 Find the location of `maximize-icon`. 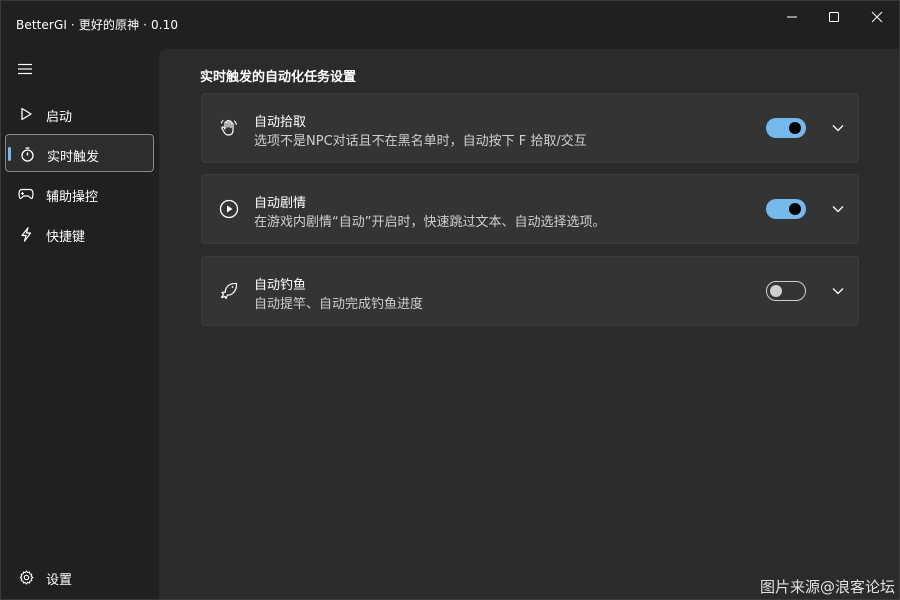

maximize-icon is located at coordinates (834, 17).